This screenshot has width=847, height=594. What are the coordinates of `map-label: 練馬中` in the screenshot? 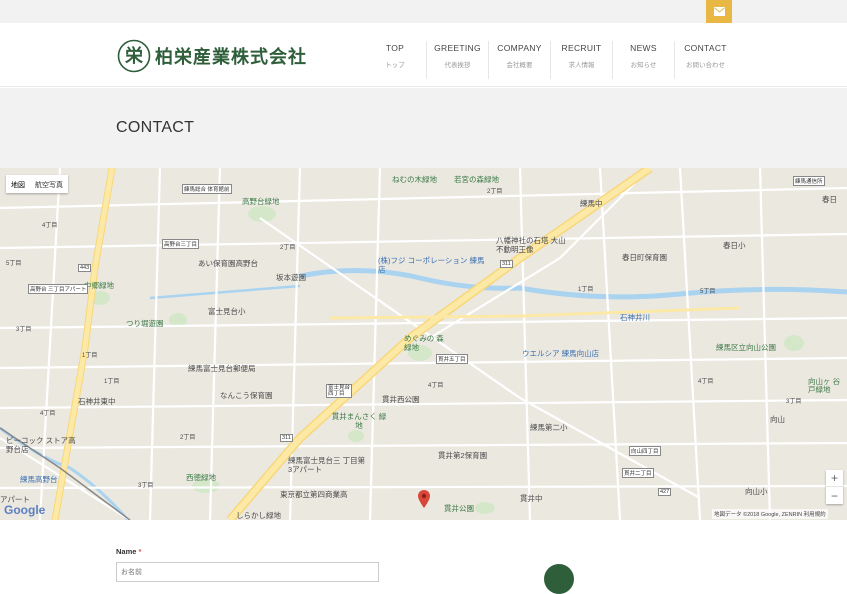 It's located at (591, 203).